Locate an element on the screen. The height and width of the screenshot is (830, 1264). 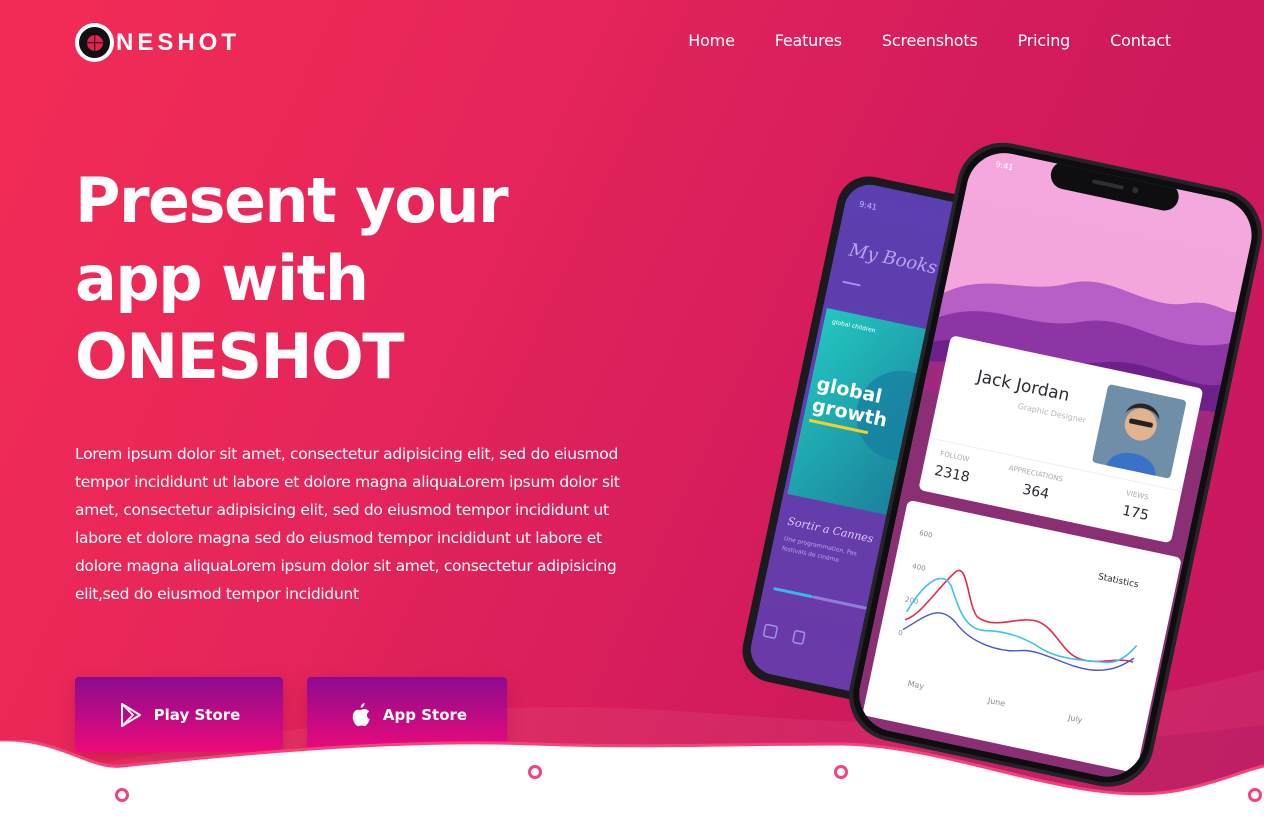
play-store-label: Play Store is located at coordinates (197, 714).